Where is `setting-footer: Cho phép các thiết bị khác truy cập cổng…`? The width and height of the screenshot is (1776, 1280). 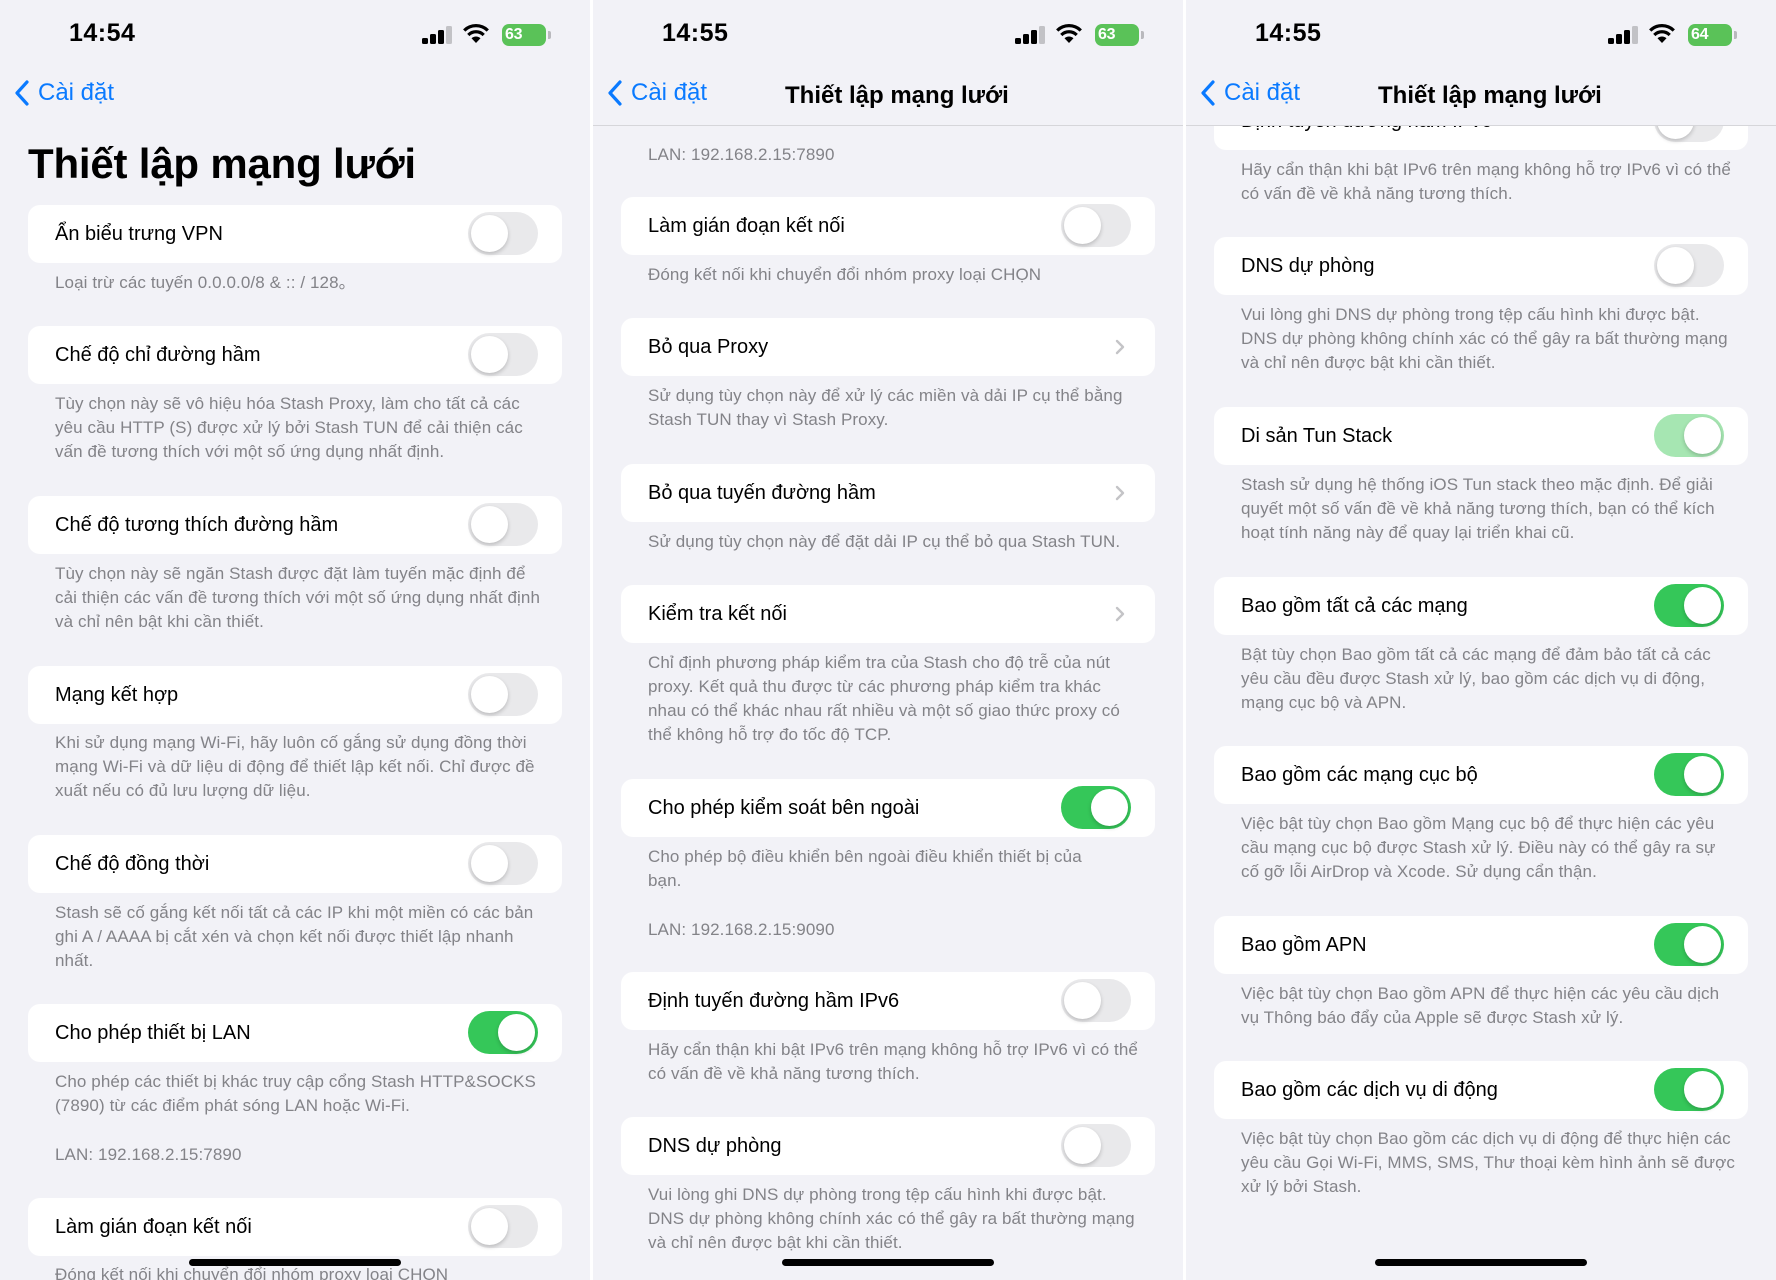 setting-footer: Cho phép các thiết bị khác truy cập cổng… is located at coordinates (295, 1093).